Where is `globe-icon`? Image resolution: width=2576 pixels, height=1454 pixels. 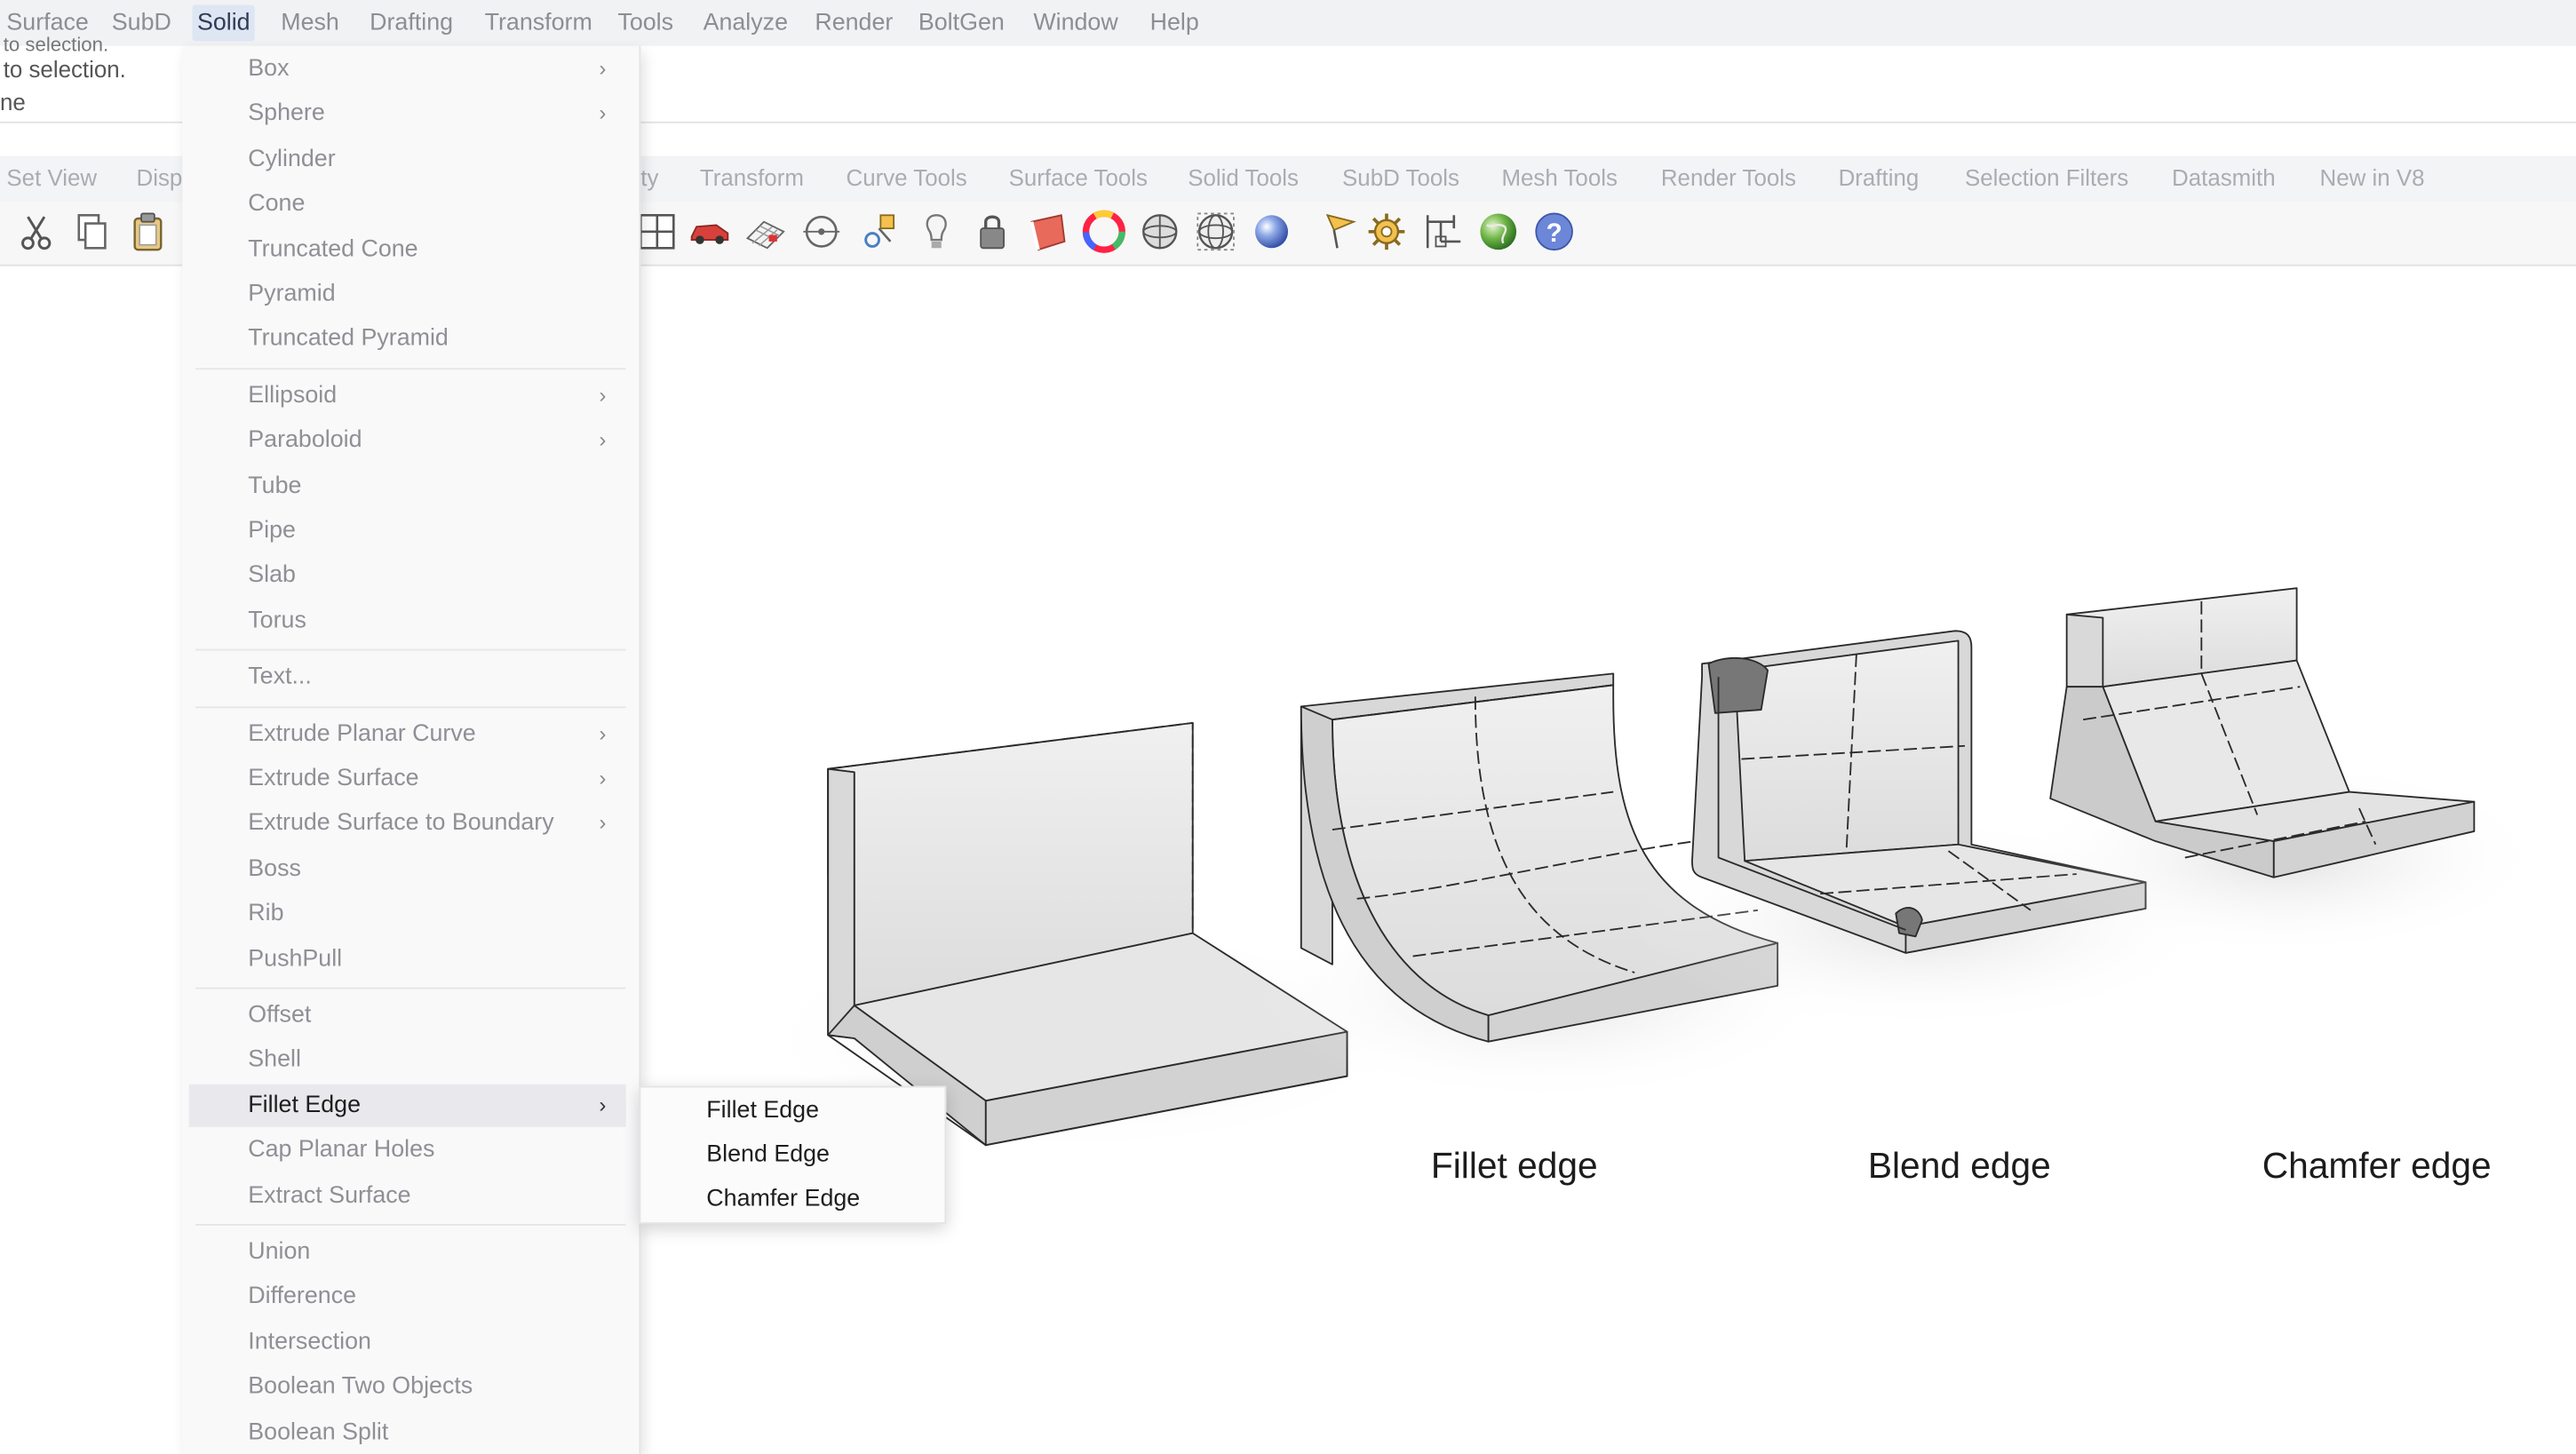 globe-icon is located at coordinates (1498, 232).